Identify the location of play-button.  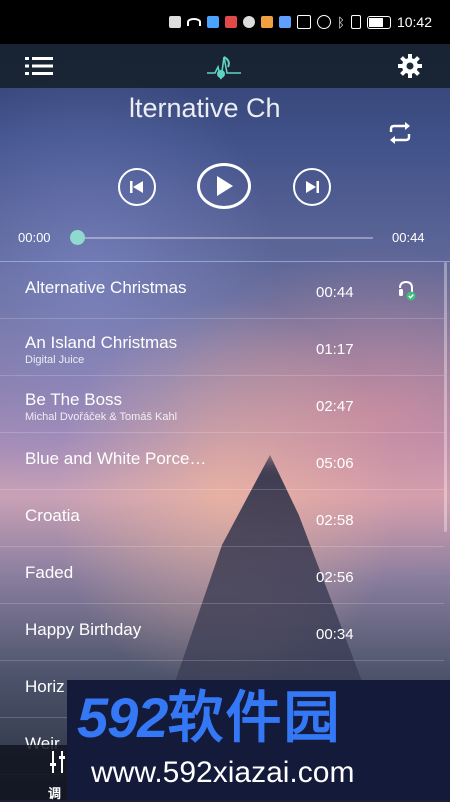
(224, 186).